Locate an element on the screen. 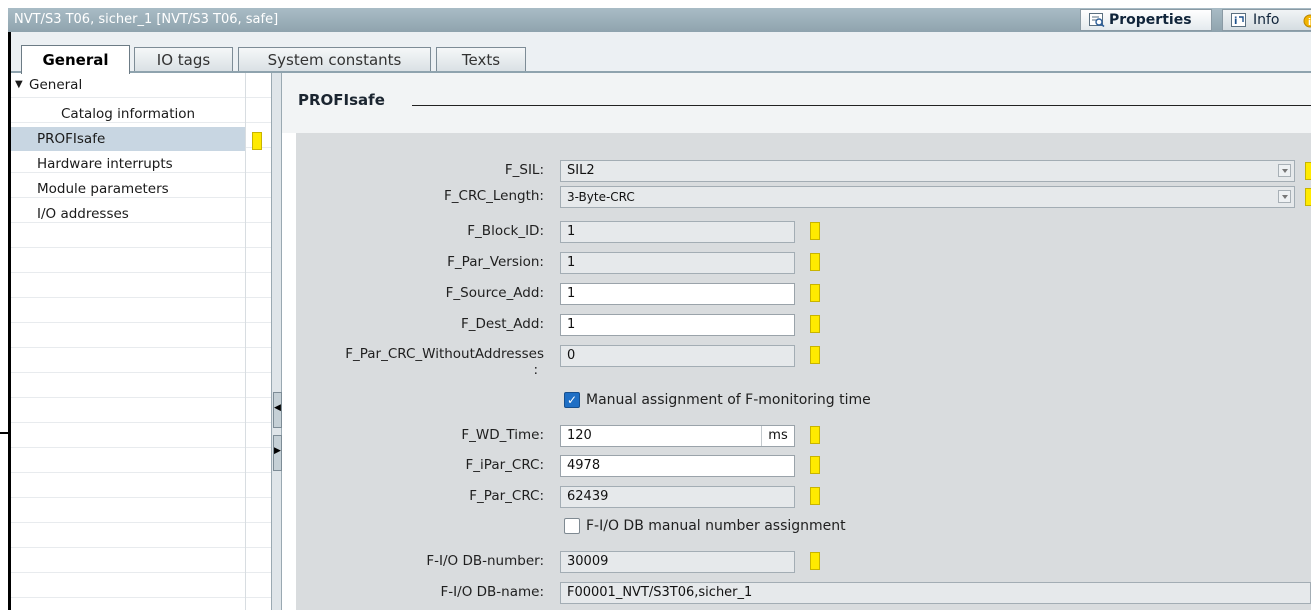 The width and height of the screenshot is (1311, 610). f-crc-length-dropdown: 3-Byte-CRC is located at coordinates (927, 197).